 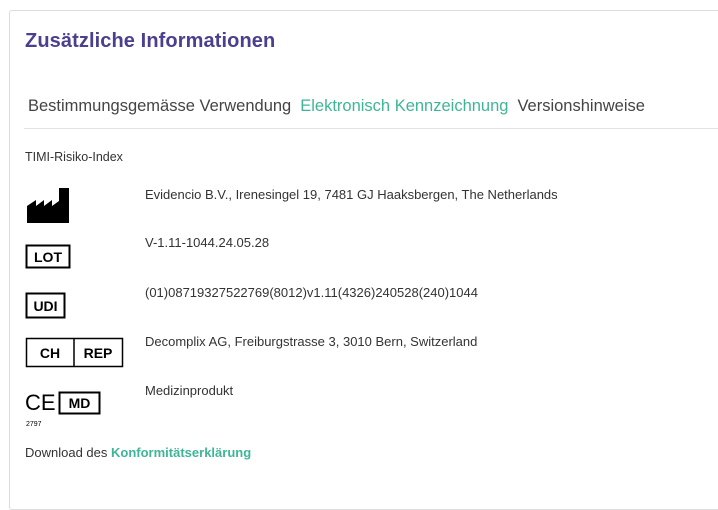 I want to click on ce-md-icon: CE 2797 MD, so click(x=63, y=409).